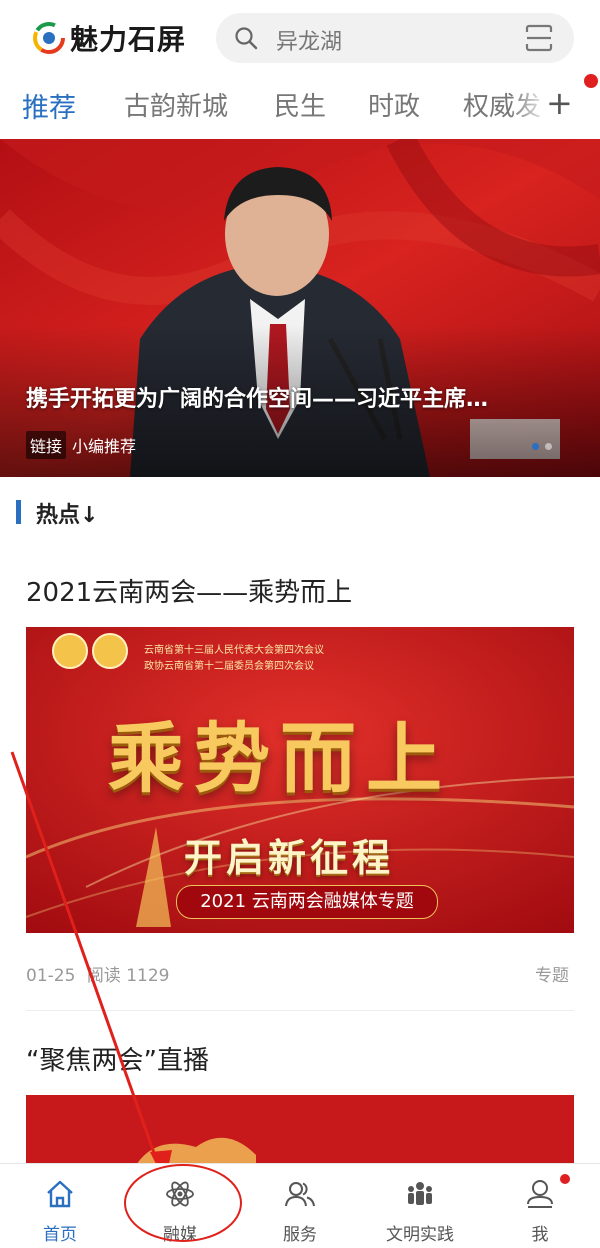  I want to click on home-icon, so click(60, 1194).